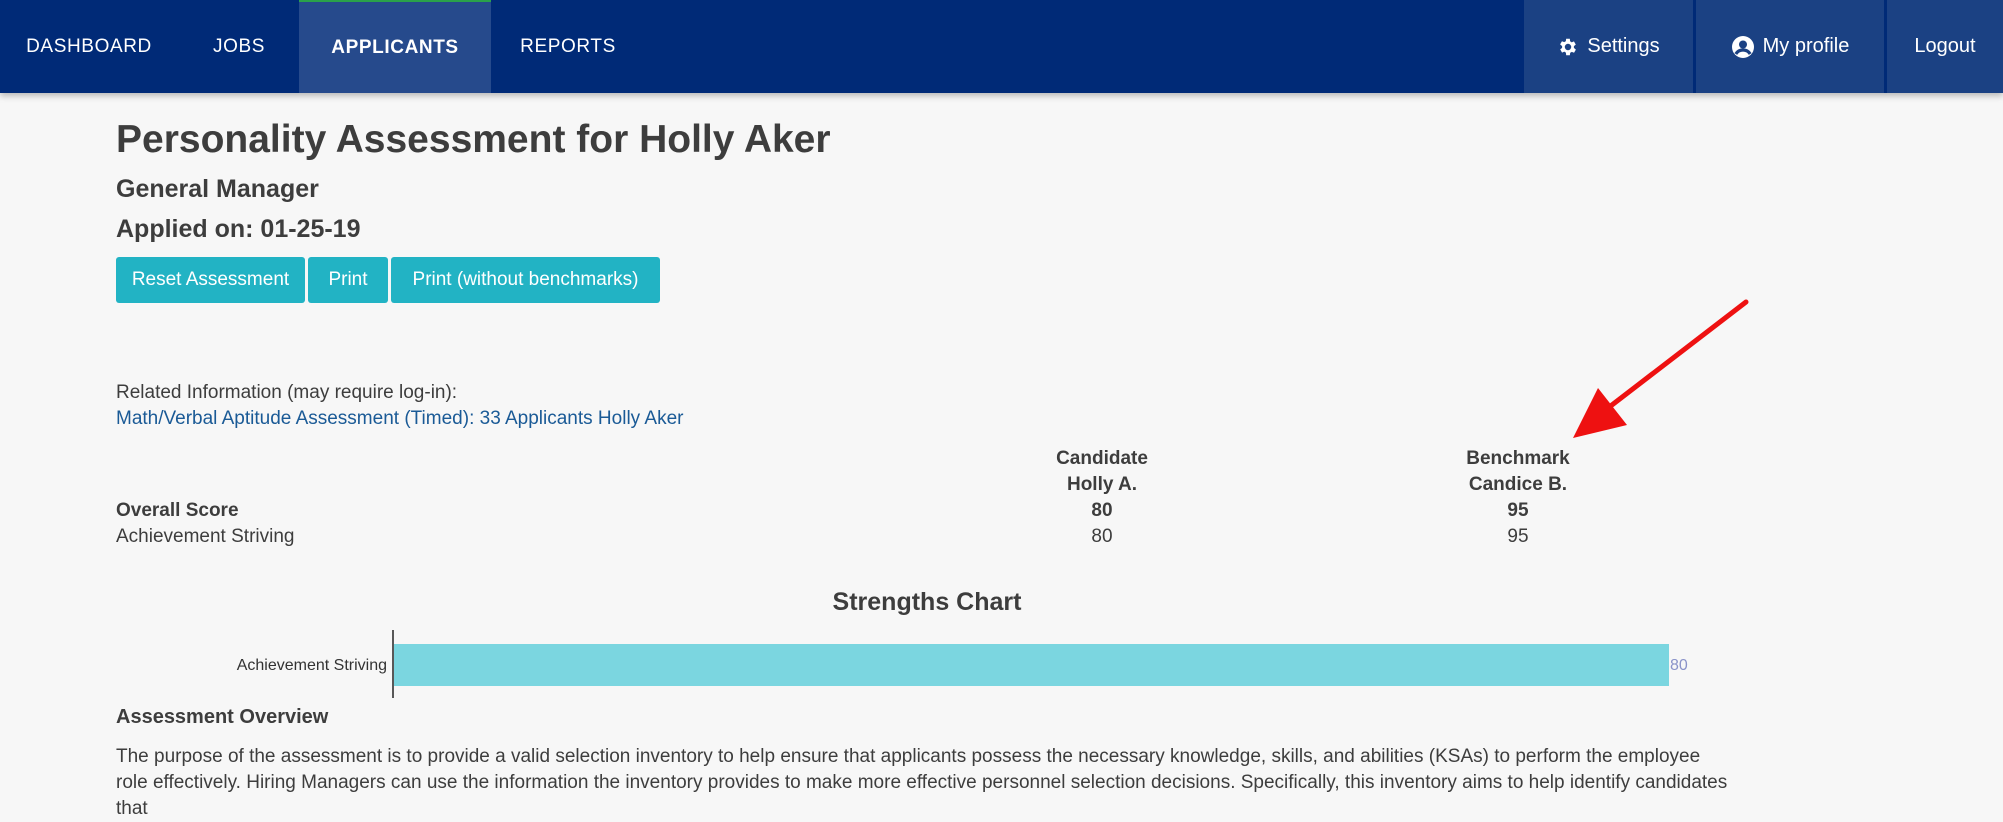  What do you see at coordinates (89, 46) in the screenshot?
I see `nav-dashboard: DASHBOARD` at bounding box center [89, 46].